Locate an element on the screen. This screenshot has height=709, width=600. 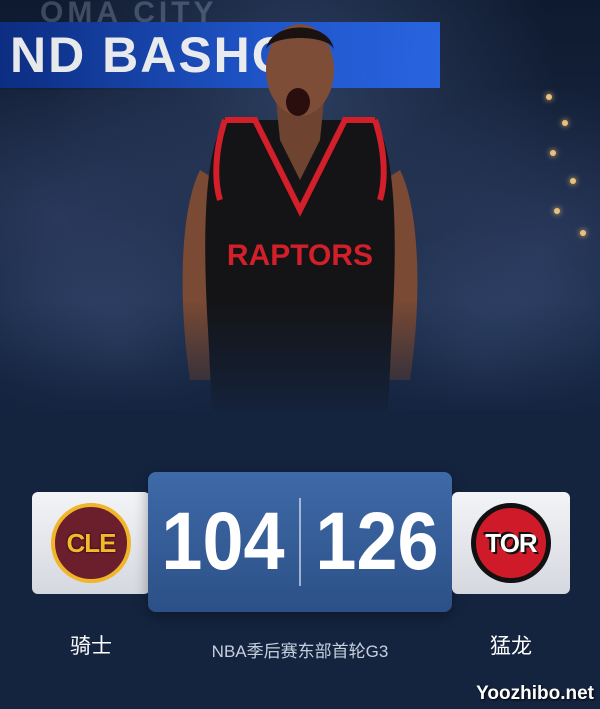
home-team-name: 骑士 is located at coordinates (91, 646).